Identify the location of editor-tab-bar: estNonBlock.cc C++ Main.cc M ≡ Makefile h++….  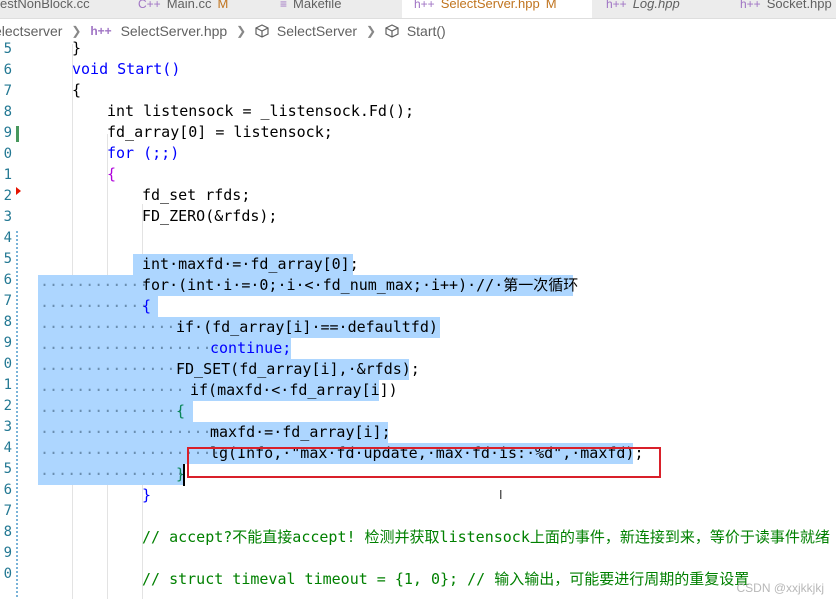
(418, 9).